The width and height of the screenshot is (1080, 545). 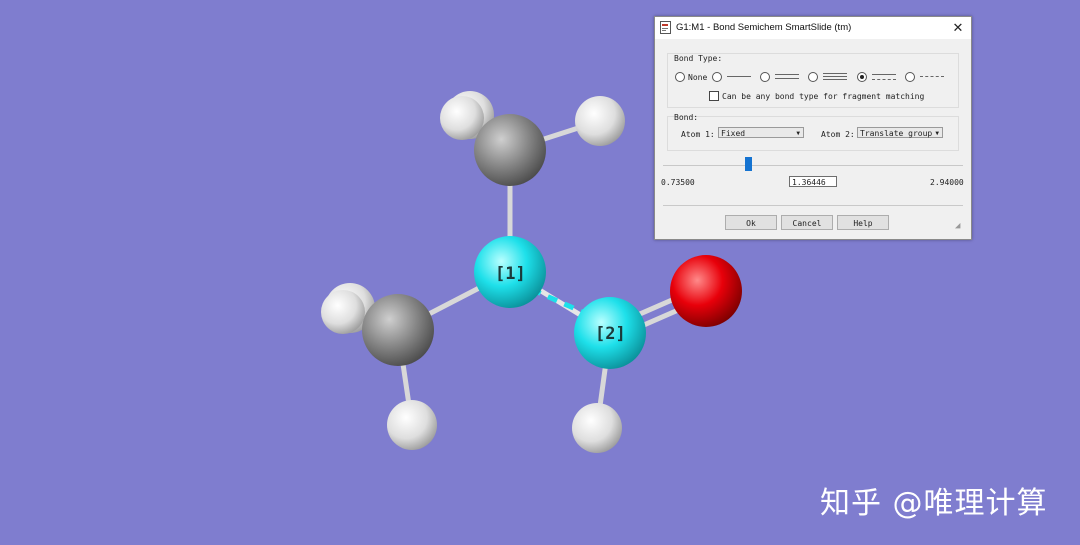 What do you see at coordinates (787, 76) in the screenshot?
I see `double-bond-icon` at bounding box center [787, 76].